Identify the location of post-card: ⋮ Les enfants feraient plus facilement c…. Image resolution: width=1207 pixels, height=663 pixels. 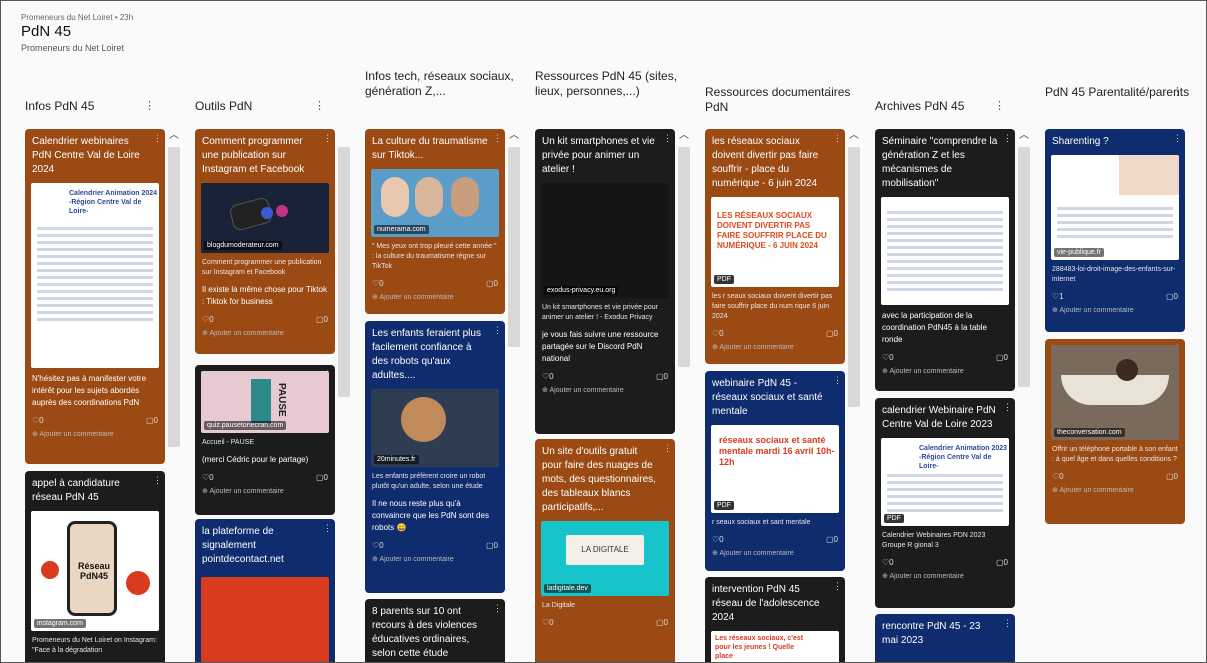
(435, 457).